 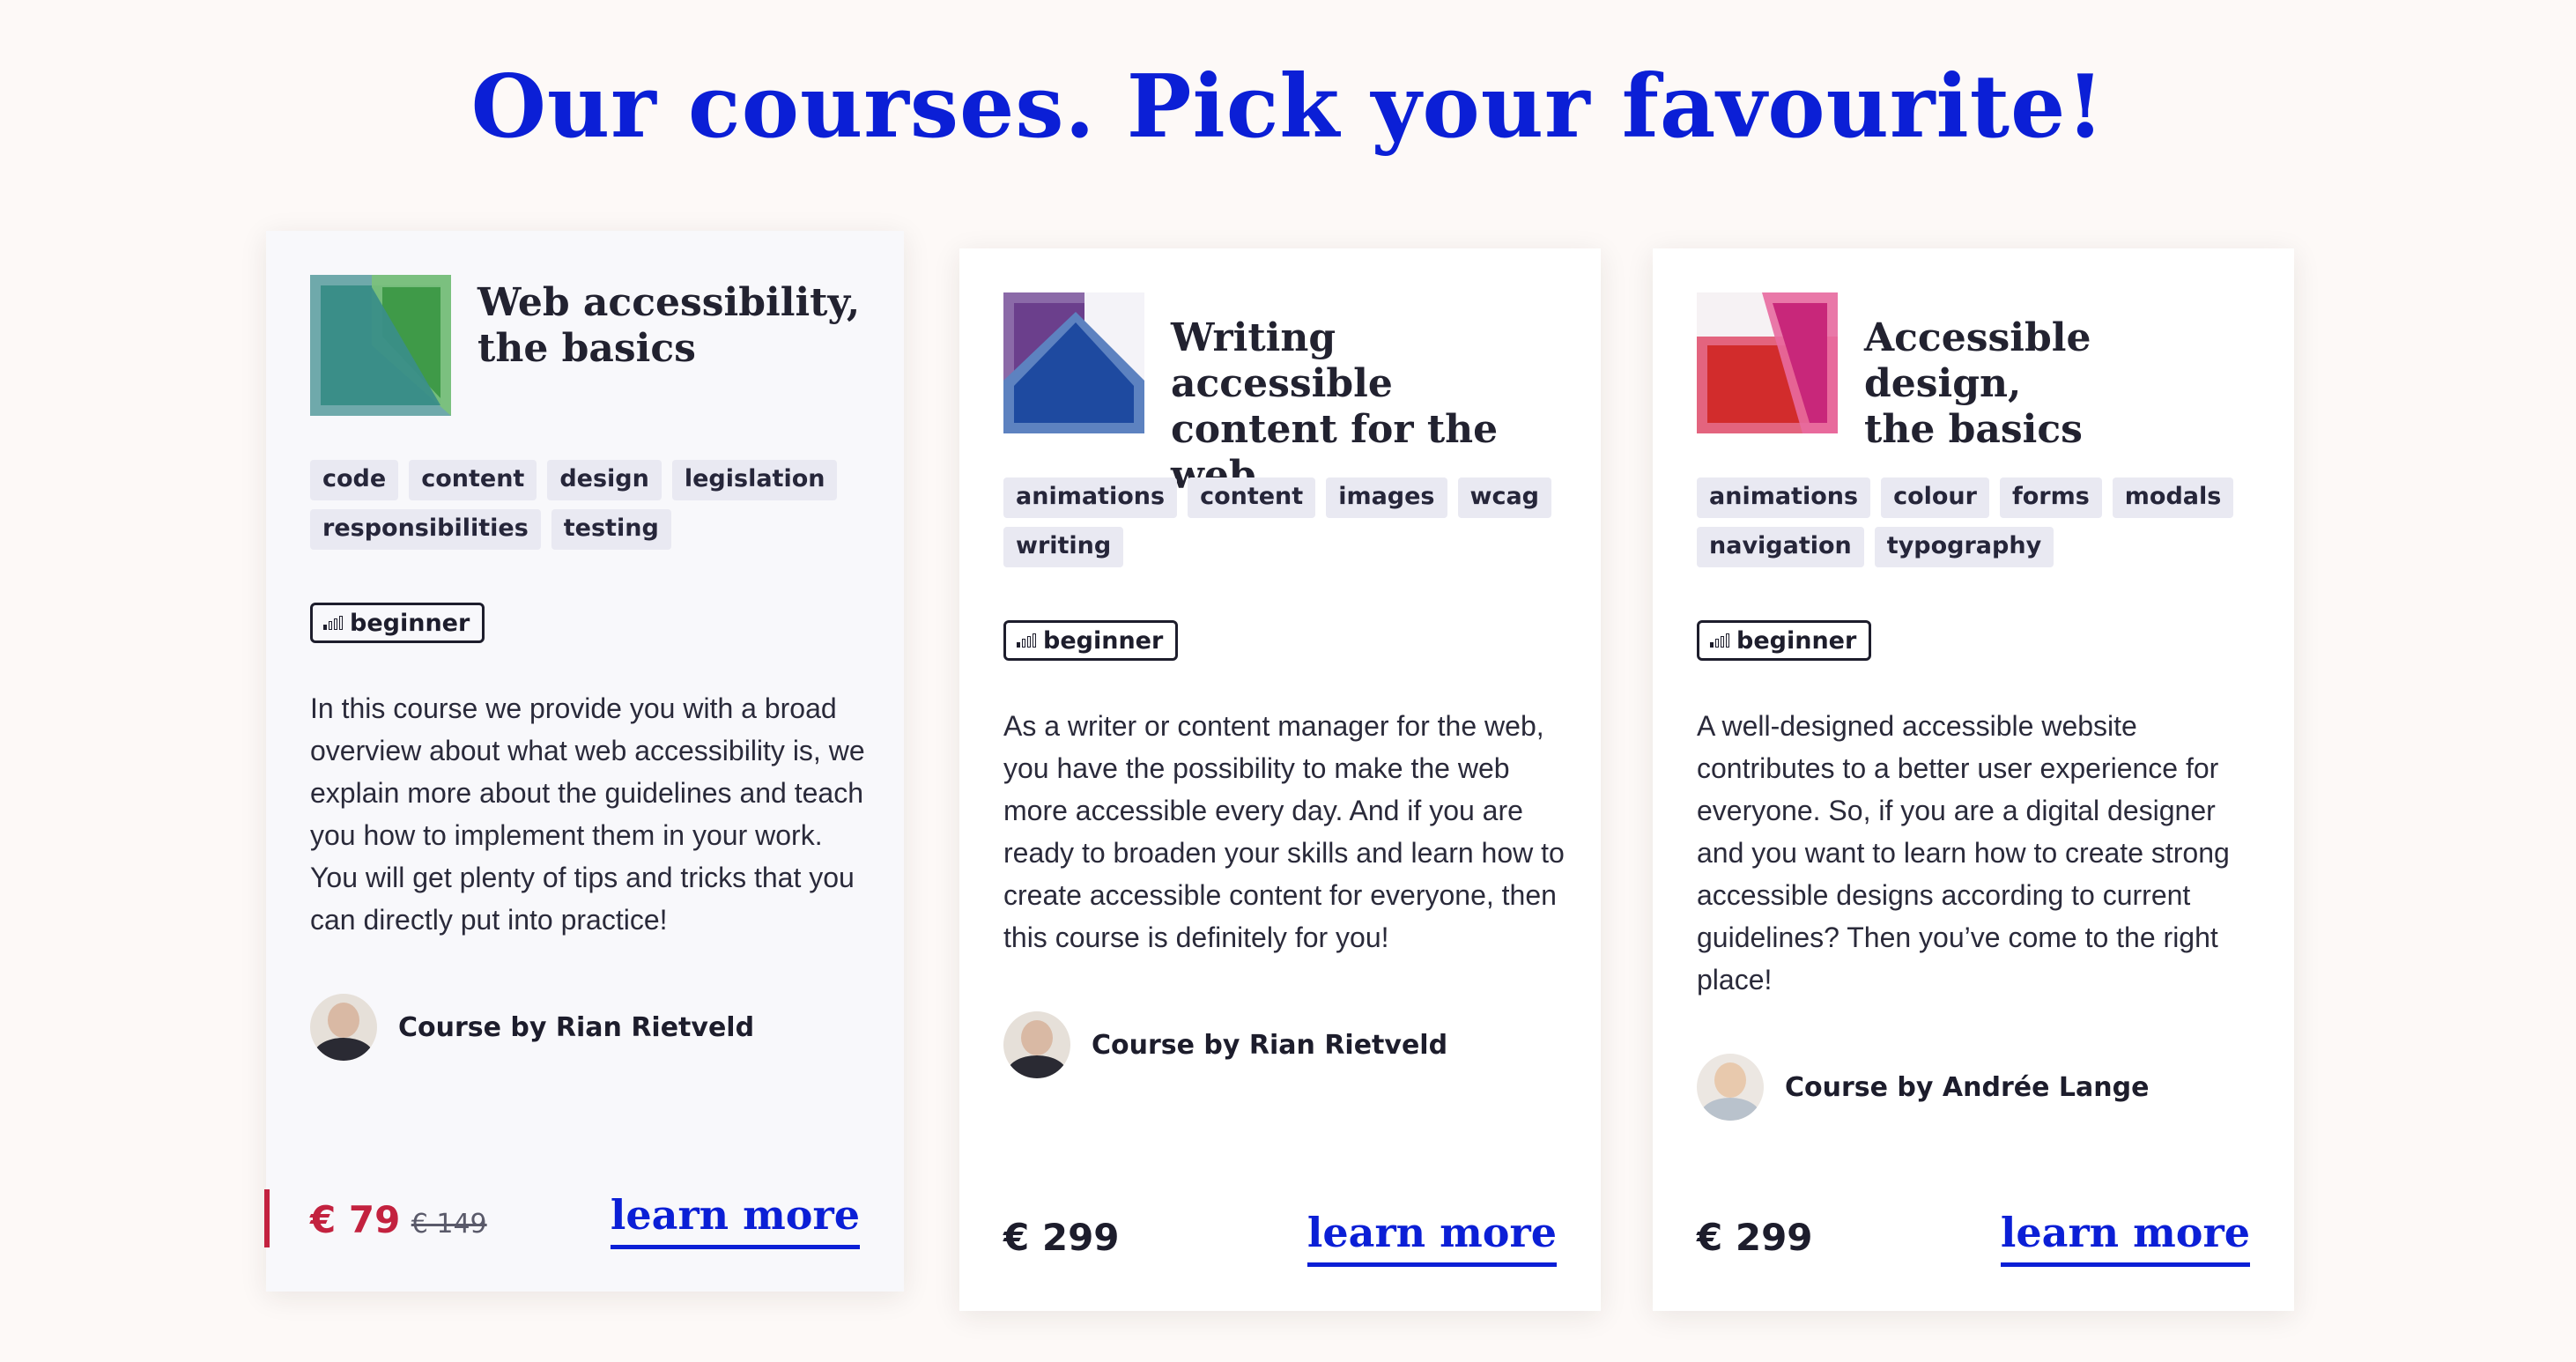 I want to click on tag: code, so click(x=354, y=480).